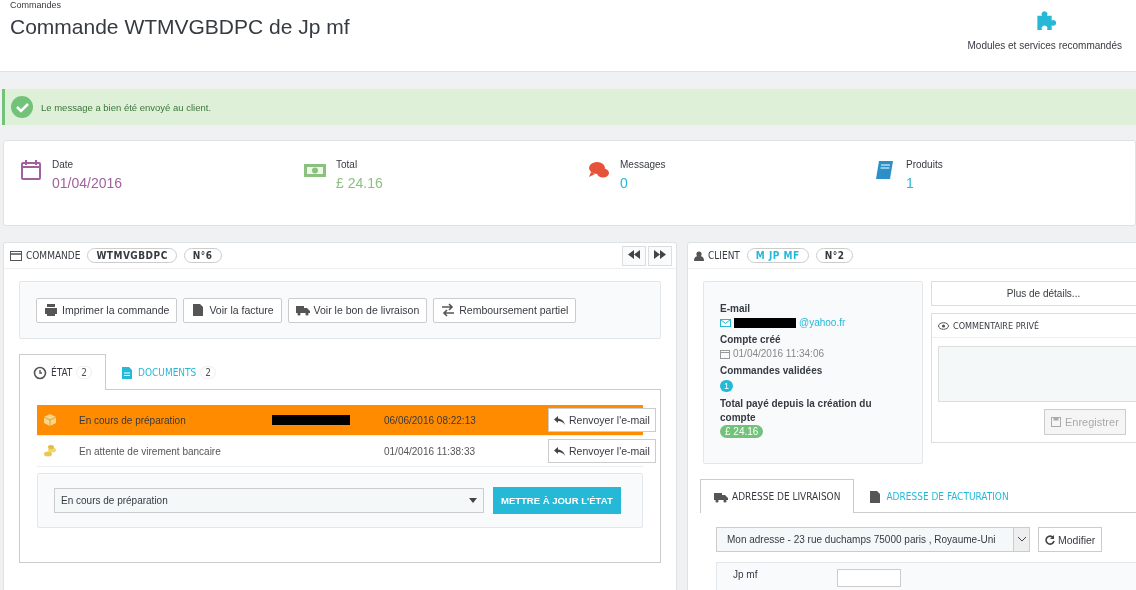 The height and width of the screenshot is (590, 1136). I want to click on field-label: Compte créé, so click(751, 340).